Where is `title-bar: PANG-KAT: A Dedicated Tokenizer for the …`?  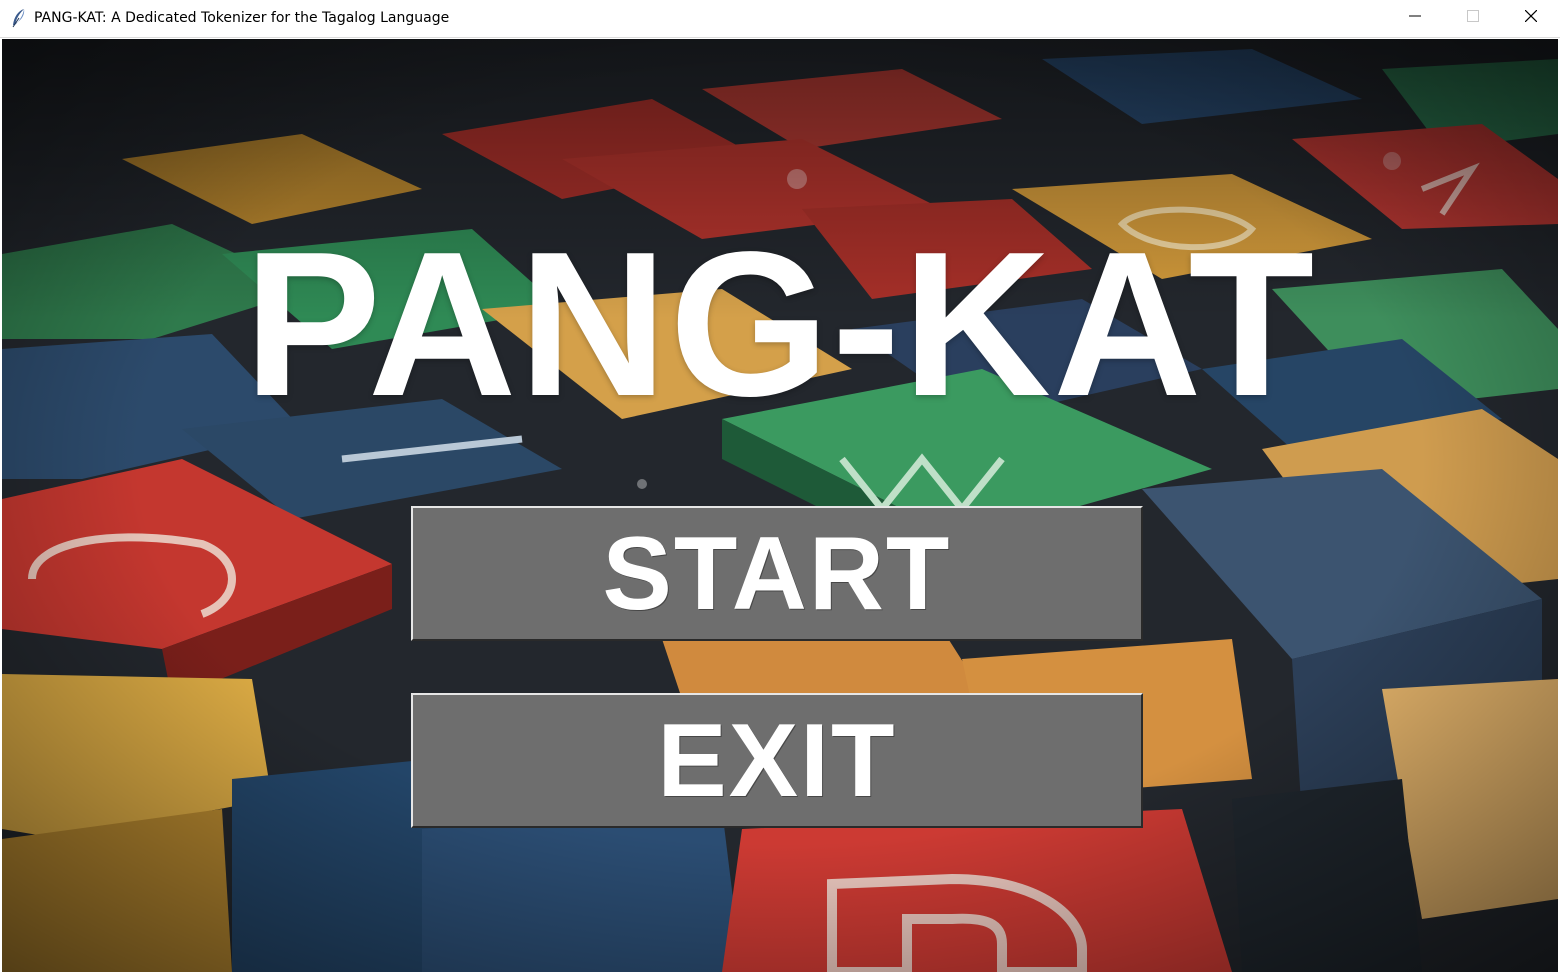
title-bar: PANG-KAT: A Dedicated Tokenizer for the … is located at coordinates (780, 19).